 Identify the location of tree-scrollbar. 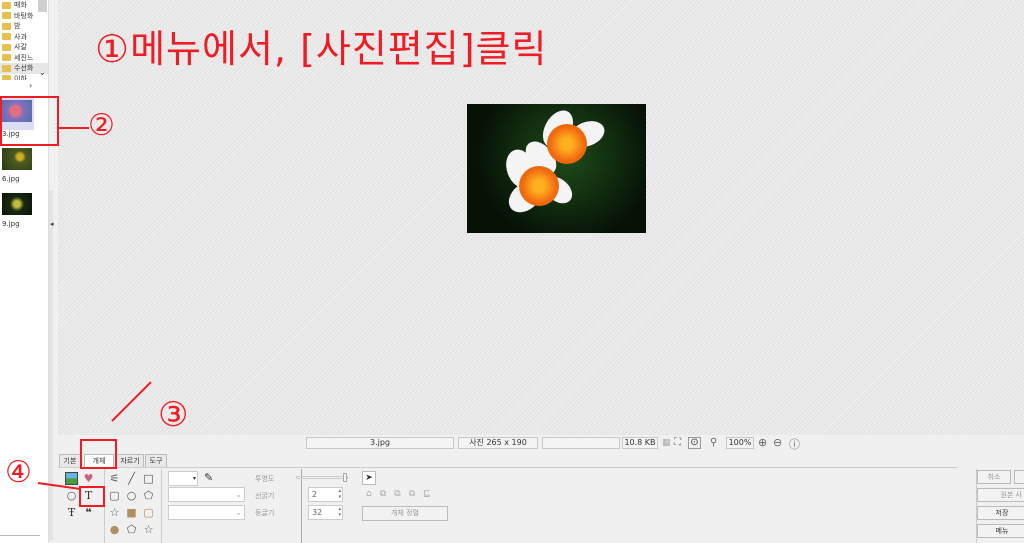
(42, 6).